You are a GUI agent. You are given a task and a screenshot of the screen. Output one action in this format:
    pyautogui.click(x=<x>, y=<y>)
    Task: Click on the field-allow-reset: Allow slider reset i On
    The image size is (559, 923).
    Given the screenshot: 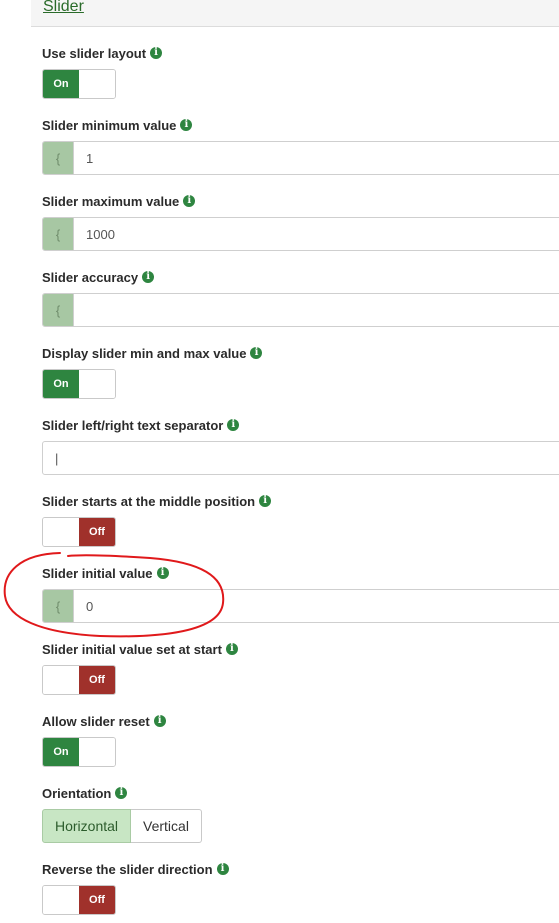 What is the action you would take?
    pyautogui.click(x=104, y=740)
    